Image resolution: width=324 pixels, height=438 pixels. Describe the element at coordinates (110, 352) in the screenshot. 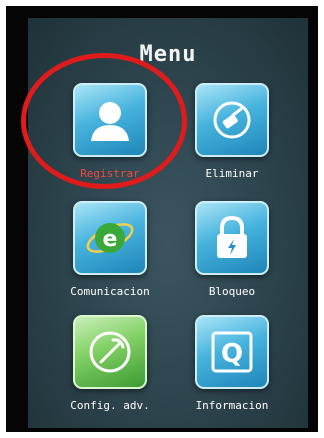

I see `tools-icon` at that location.